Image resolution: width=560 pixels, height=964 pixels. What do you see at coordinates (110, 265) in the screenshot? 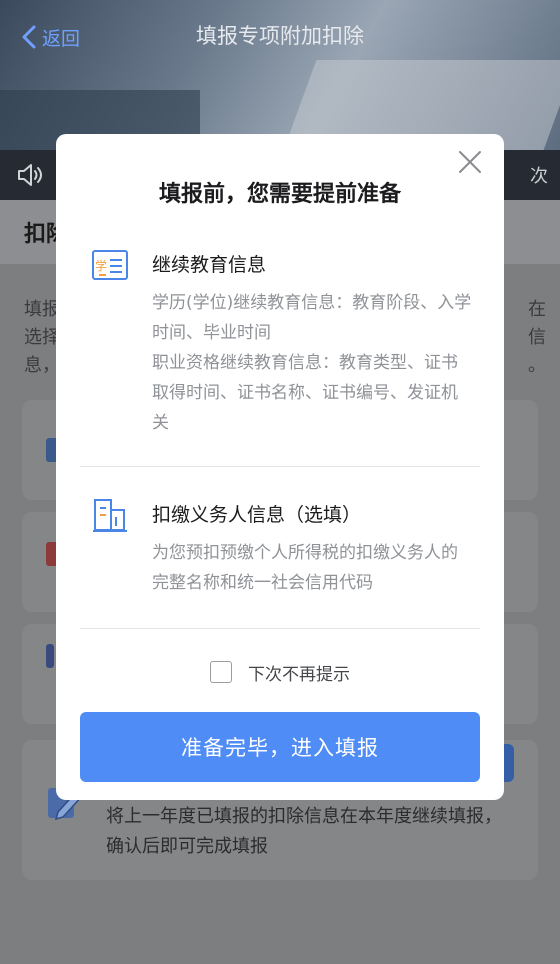
I see `education-certificate-icon: 学` at bounding box center [110, 265].